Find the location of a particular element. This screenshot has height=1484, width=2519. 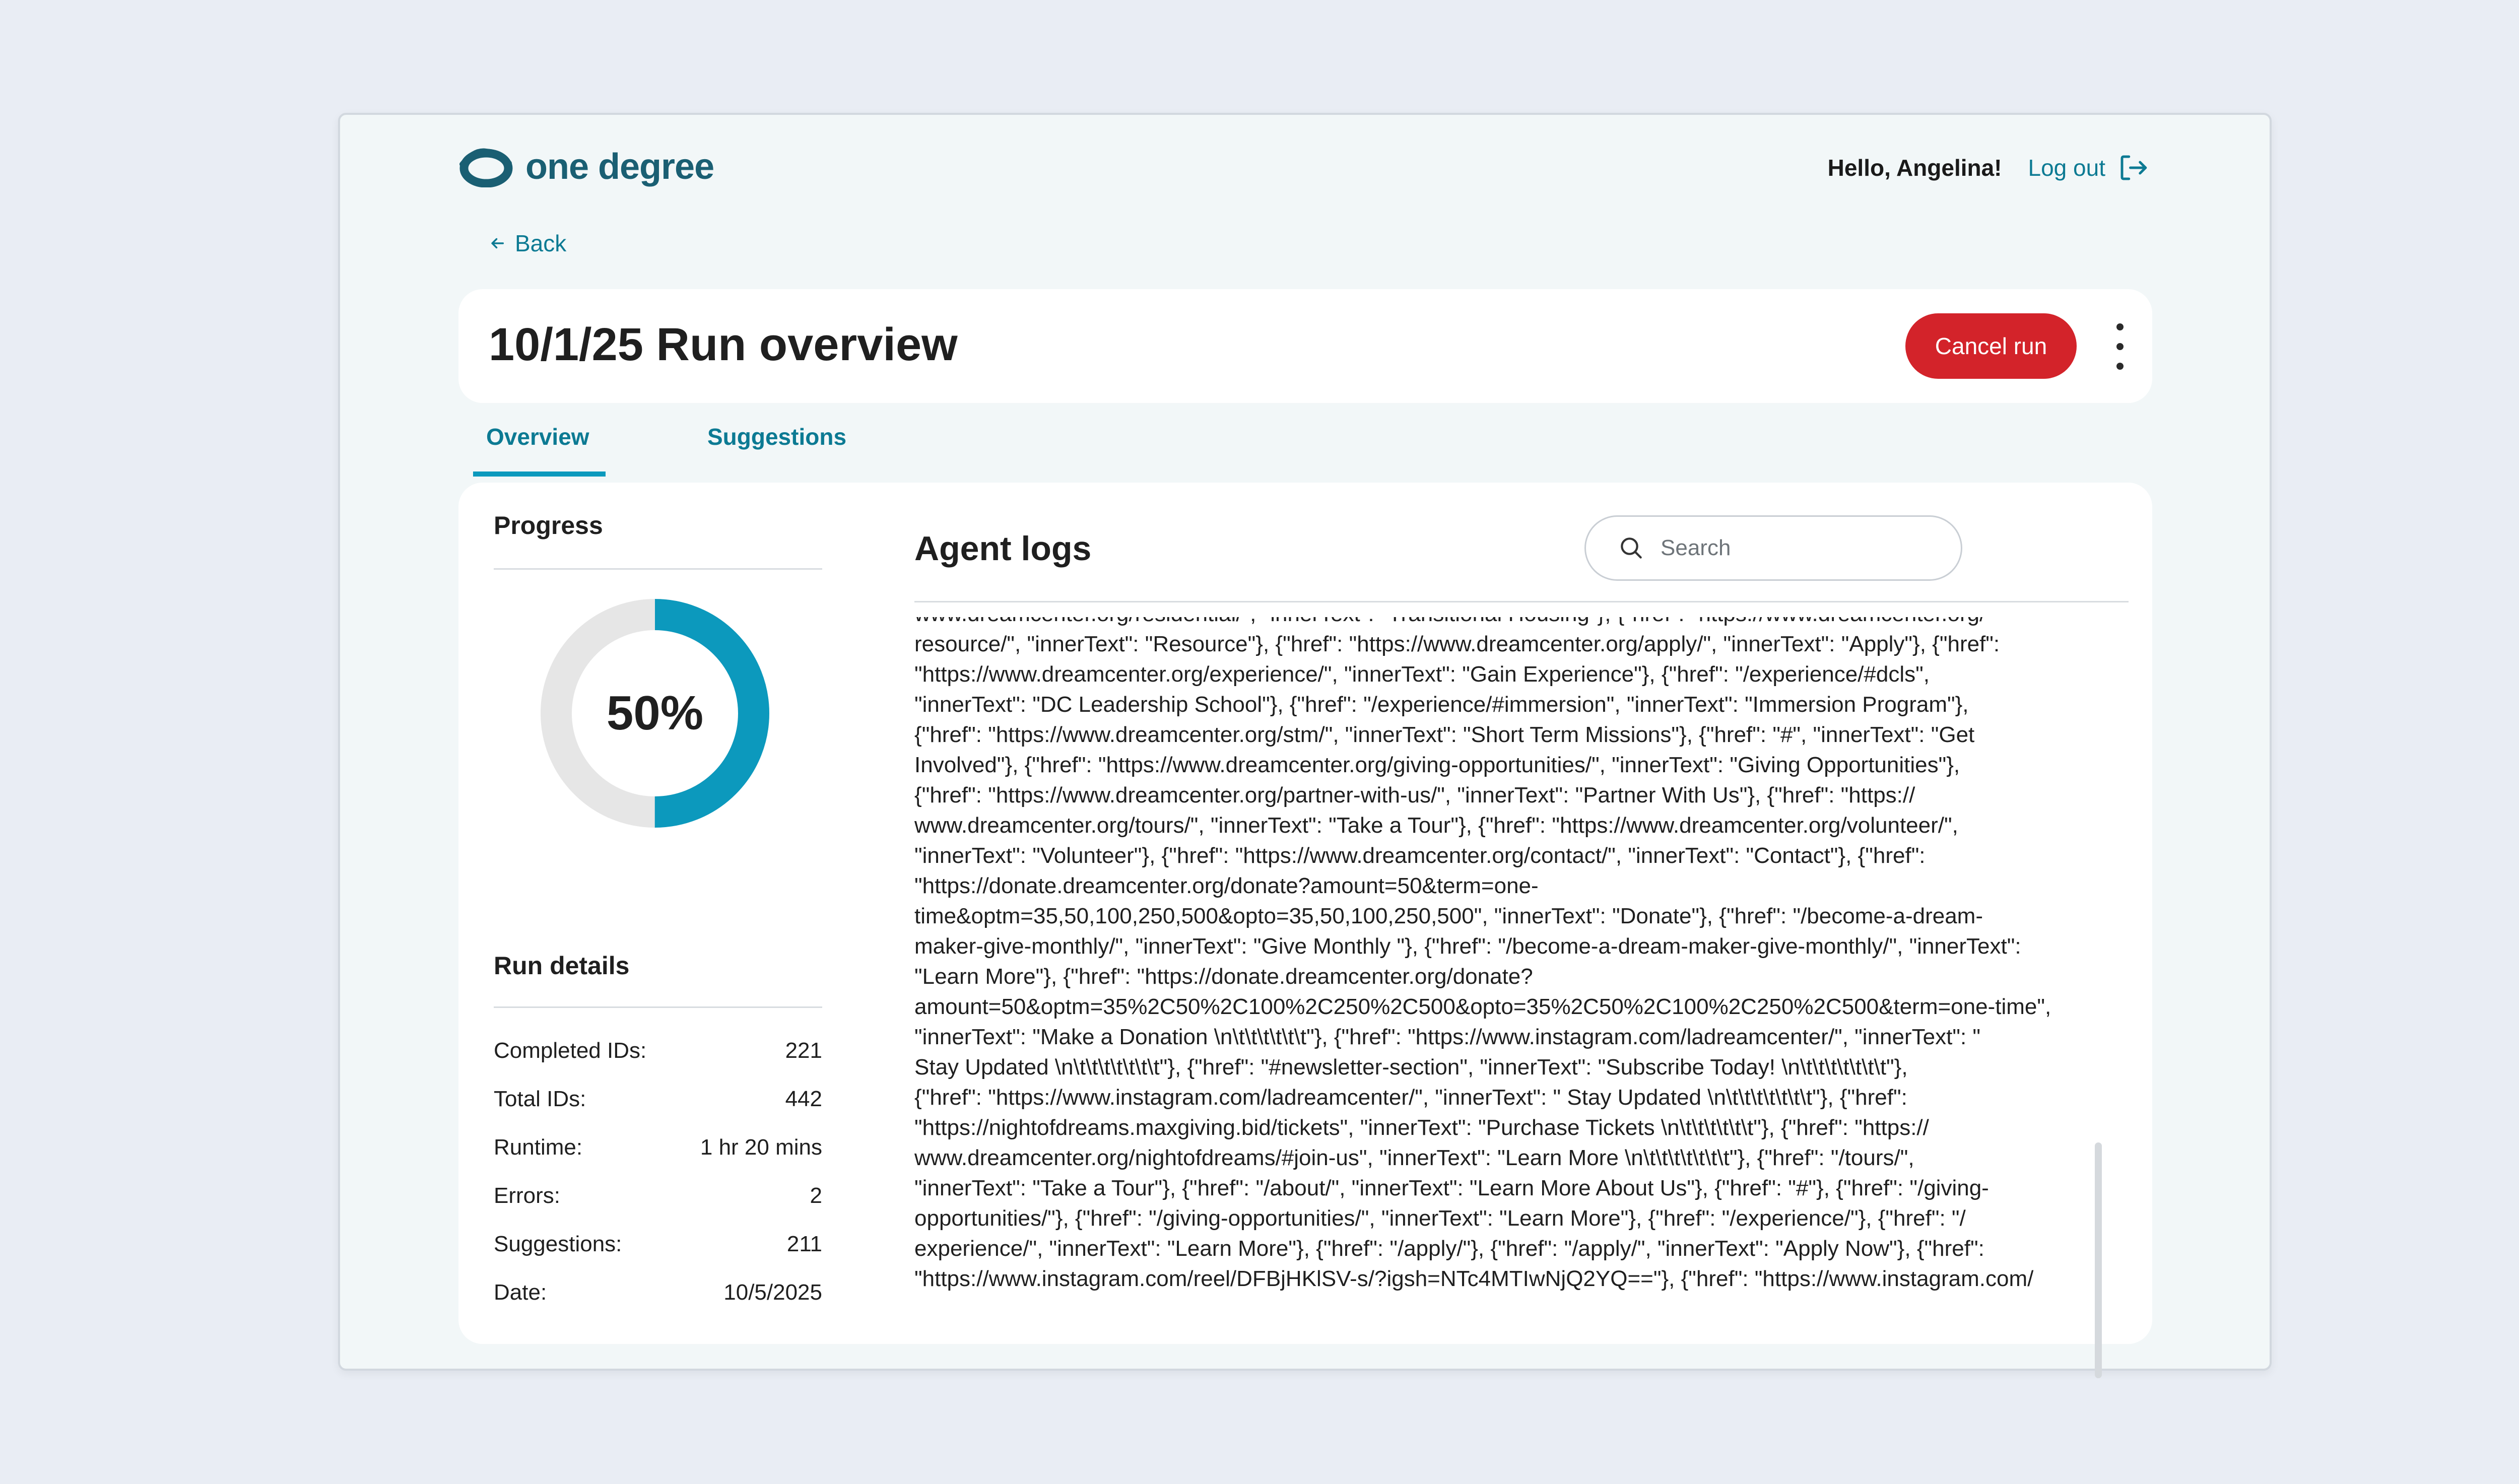

detail-row-runtime: Runtime: 1 hr 20 mins is located at coordinates (658, 1148).